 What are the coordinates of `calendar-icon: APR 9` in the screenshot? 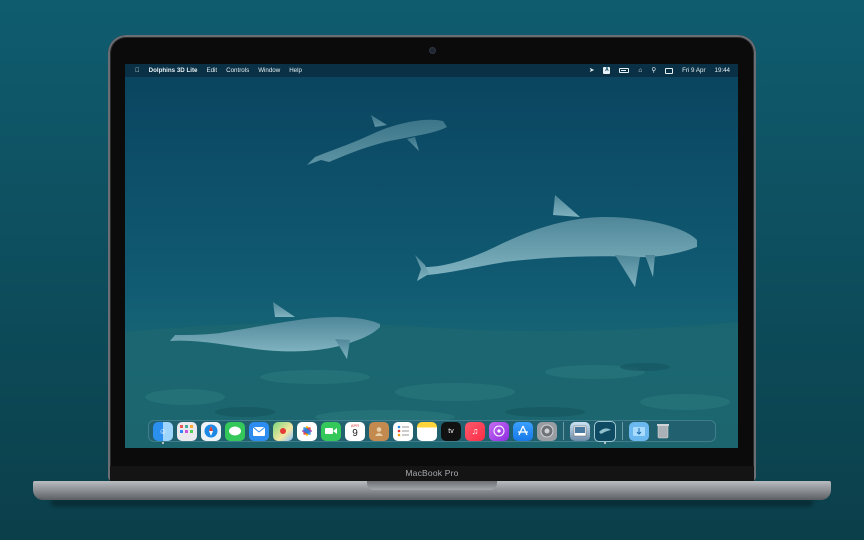 It's located at (355, 431).